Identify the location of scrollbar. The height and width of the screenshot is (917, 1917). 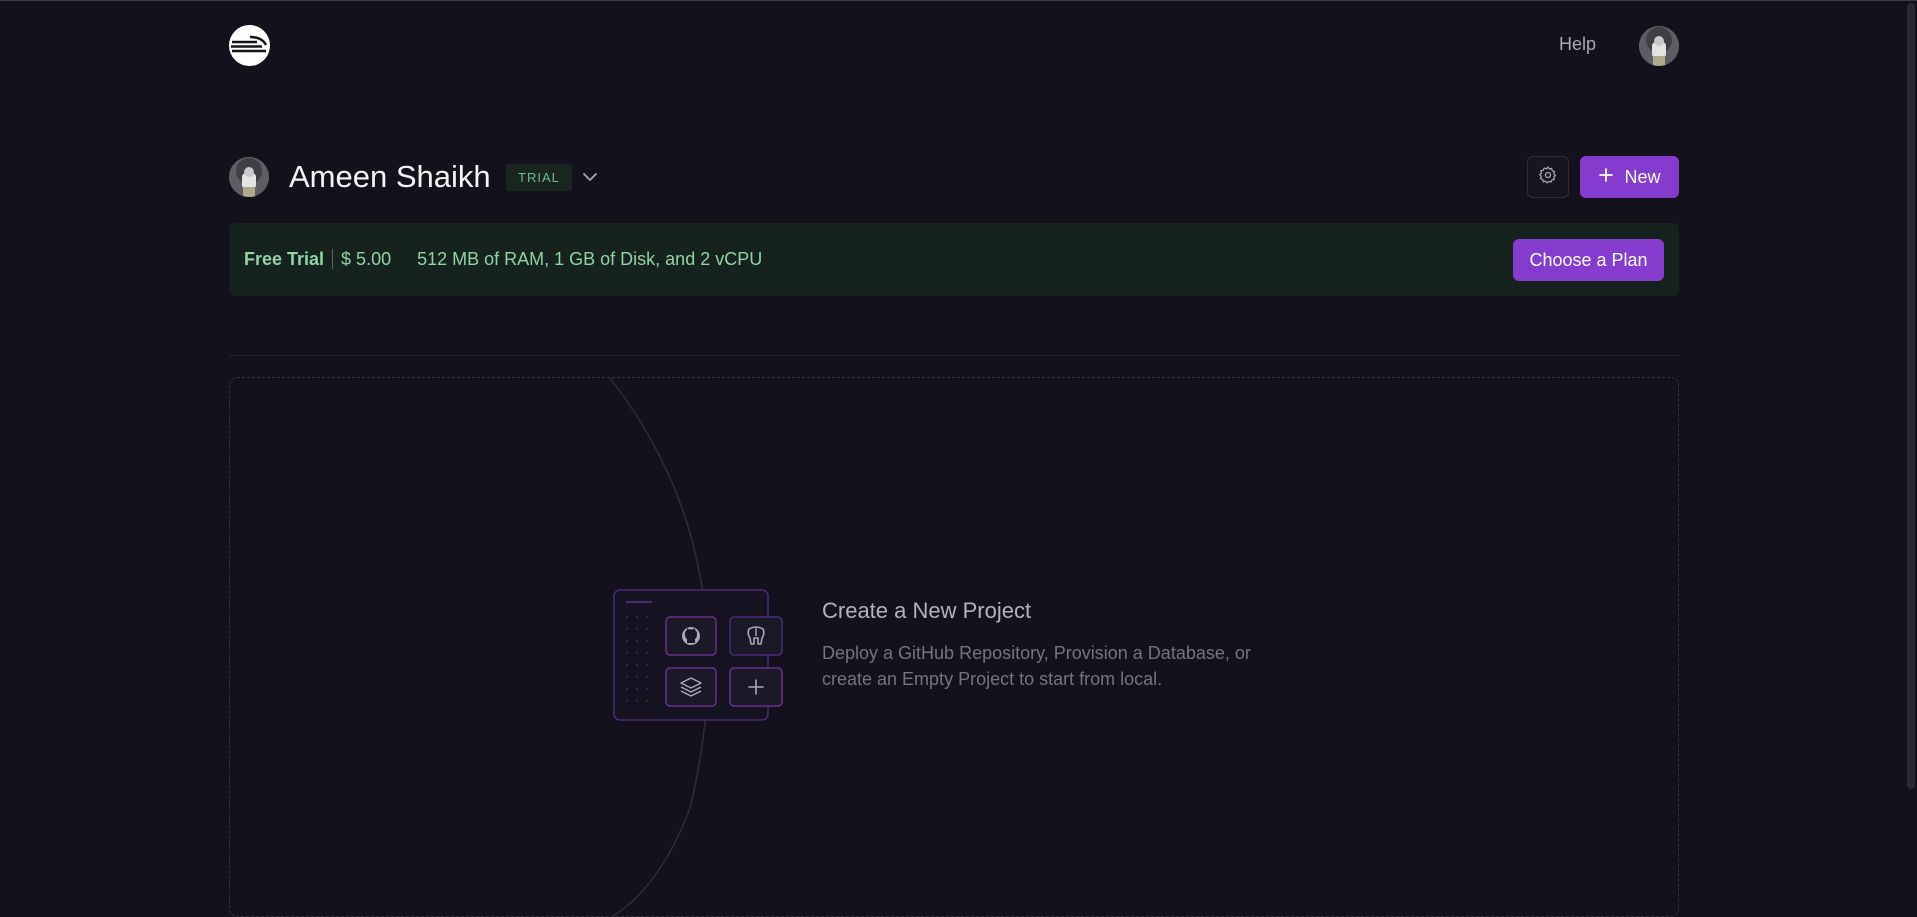
(1911, 452).